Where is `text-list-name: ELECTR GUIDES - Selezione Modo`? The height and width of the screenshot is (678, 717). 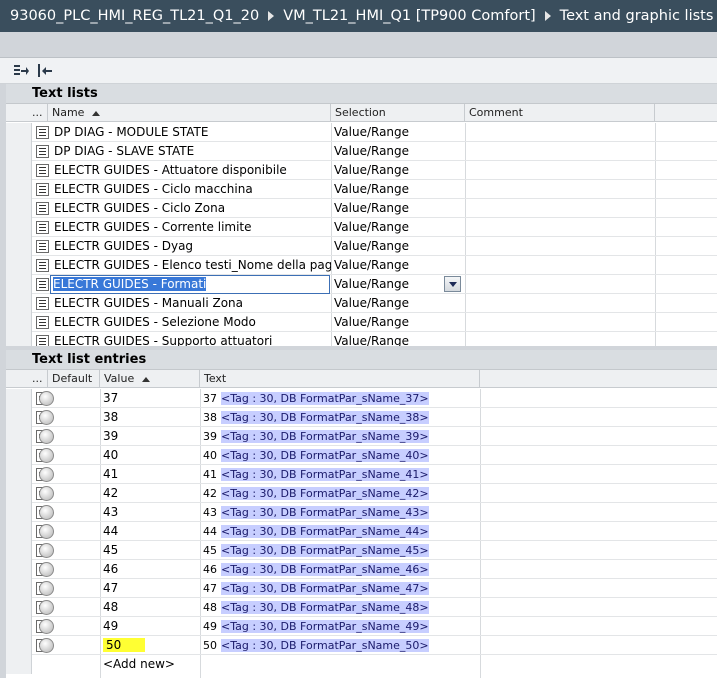
text-list-name: ELECTR GUIDES - Selezione Modo is located at coordinates (192, 322).